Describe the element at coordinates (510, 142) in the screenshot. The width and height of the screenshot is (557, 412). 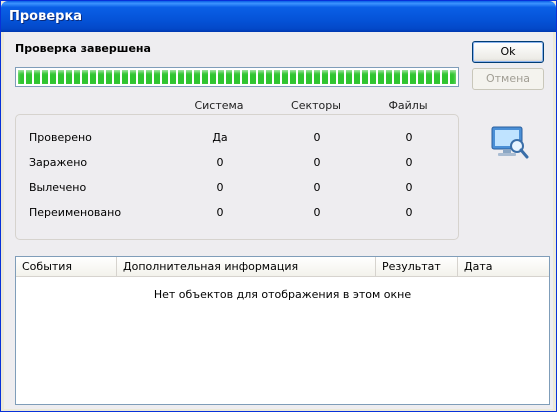
I see `monitor-magnifier-icon` at that location.